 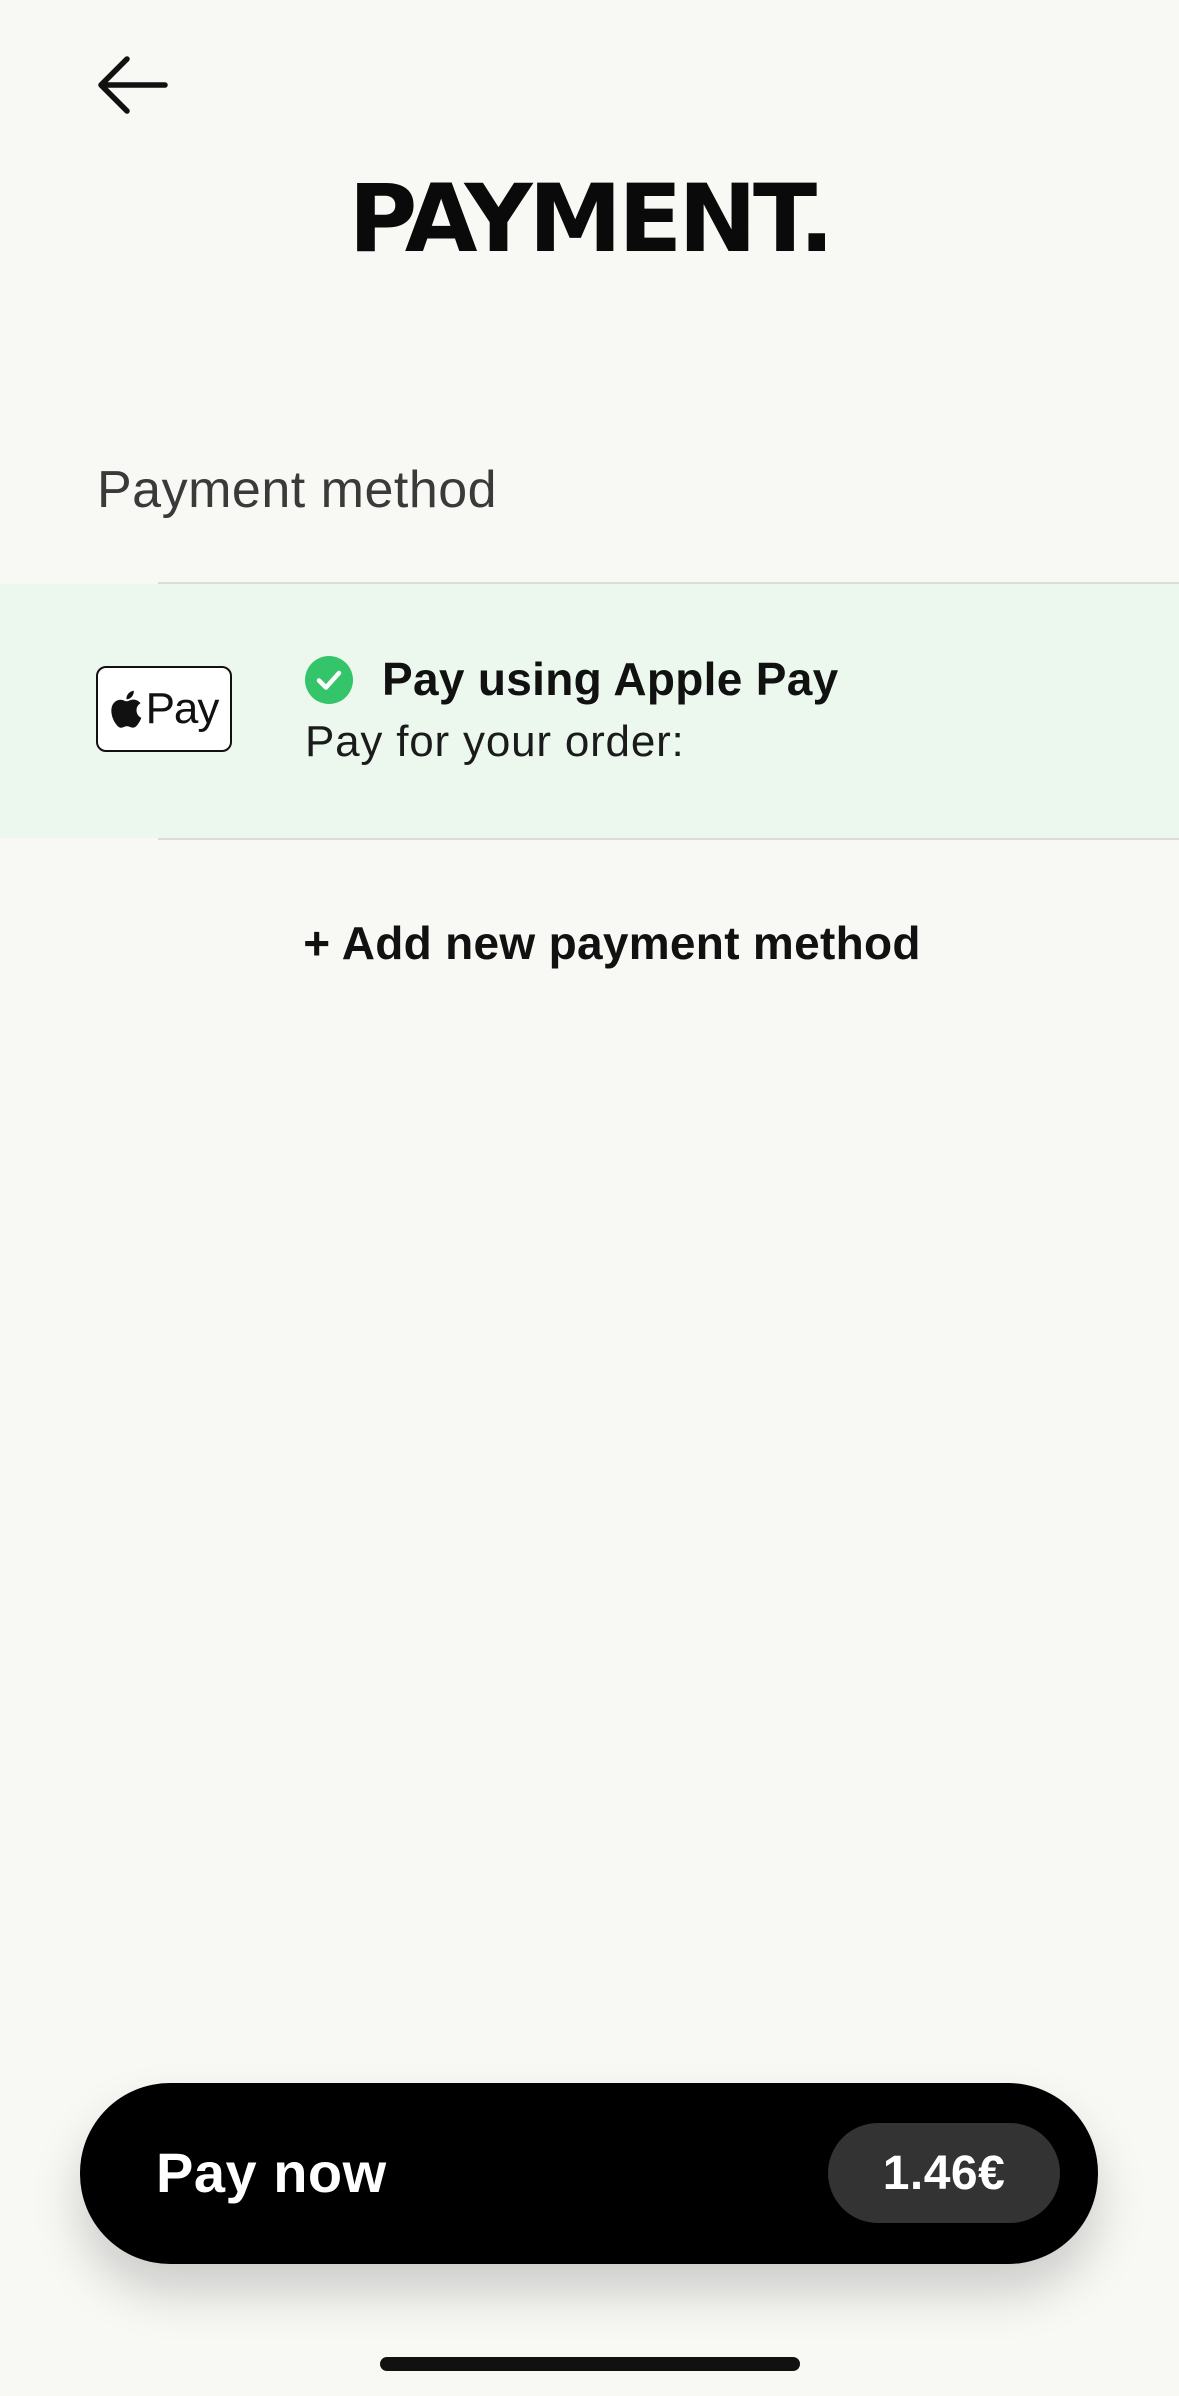 What do you see at coordinates (591, 219) in the screenshot?
I see `page-title: PAYMENT.` at bounding box center [591, 219].